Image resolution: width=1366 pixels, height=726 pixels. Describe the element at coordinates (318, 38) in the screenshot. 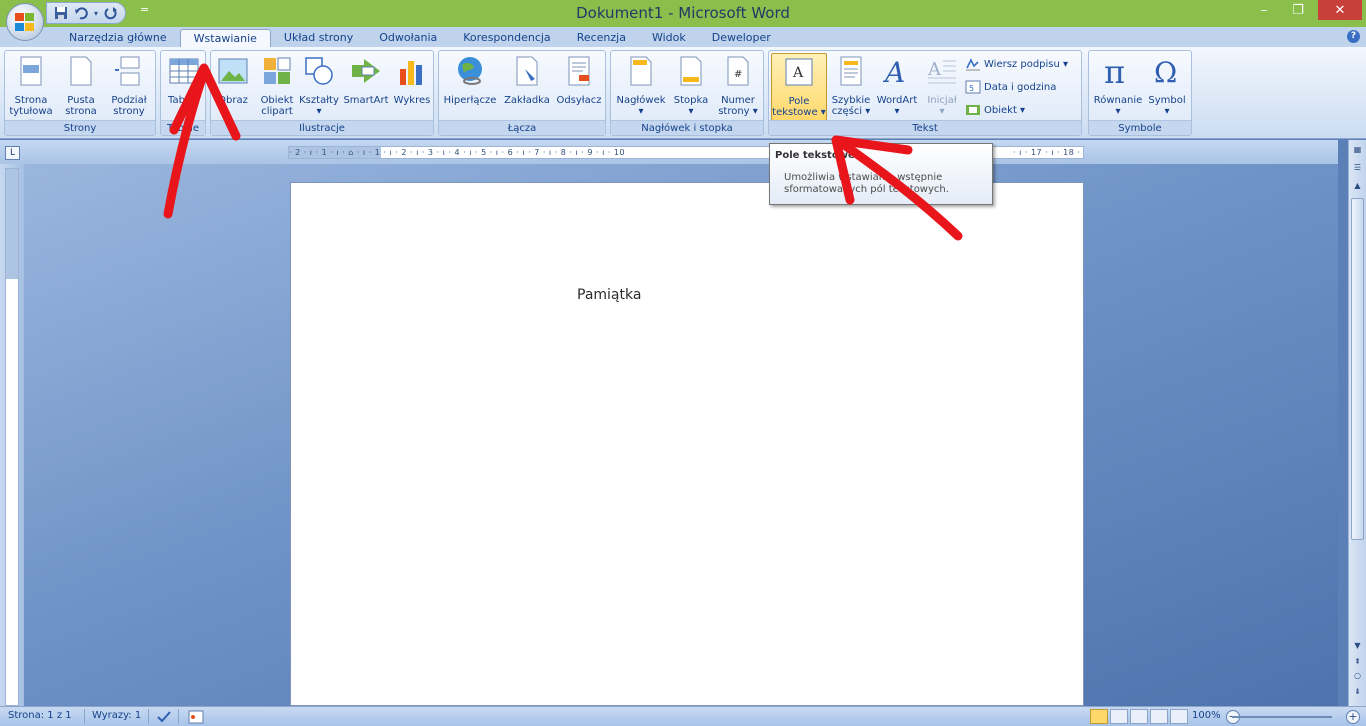

I see `tab-page-layout: Układ strony` at that location.